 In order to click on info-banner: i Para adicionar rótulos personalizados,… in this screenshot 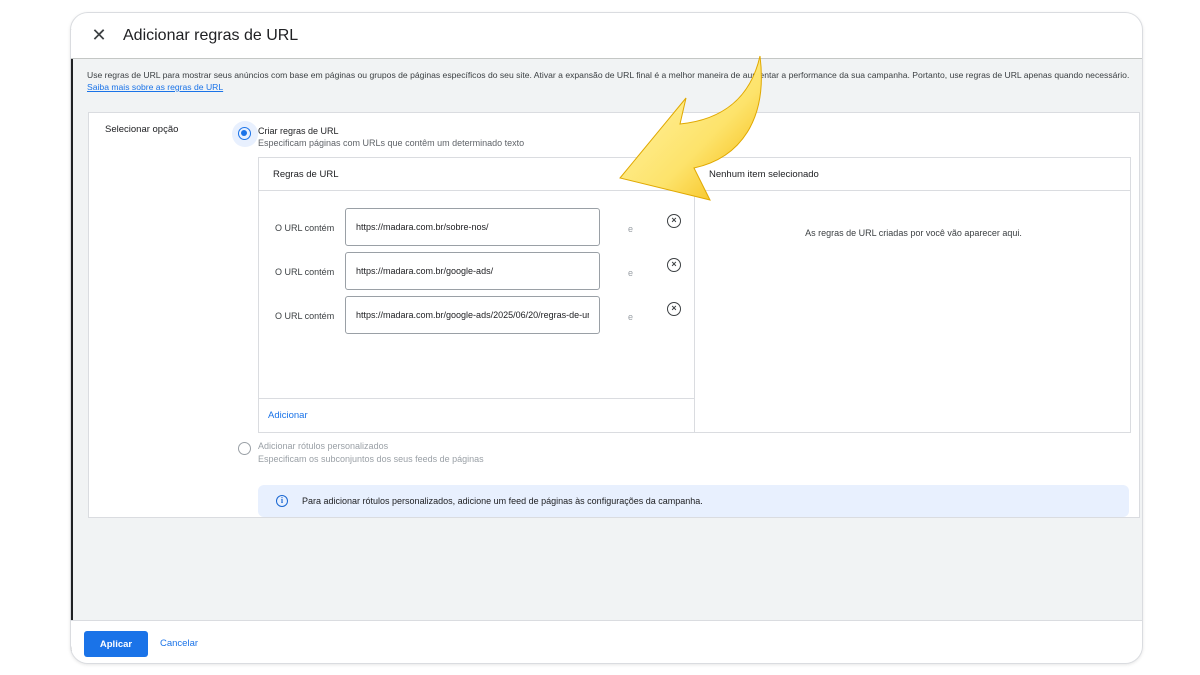, I will do `click(693, 501)`.